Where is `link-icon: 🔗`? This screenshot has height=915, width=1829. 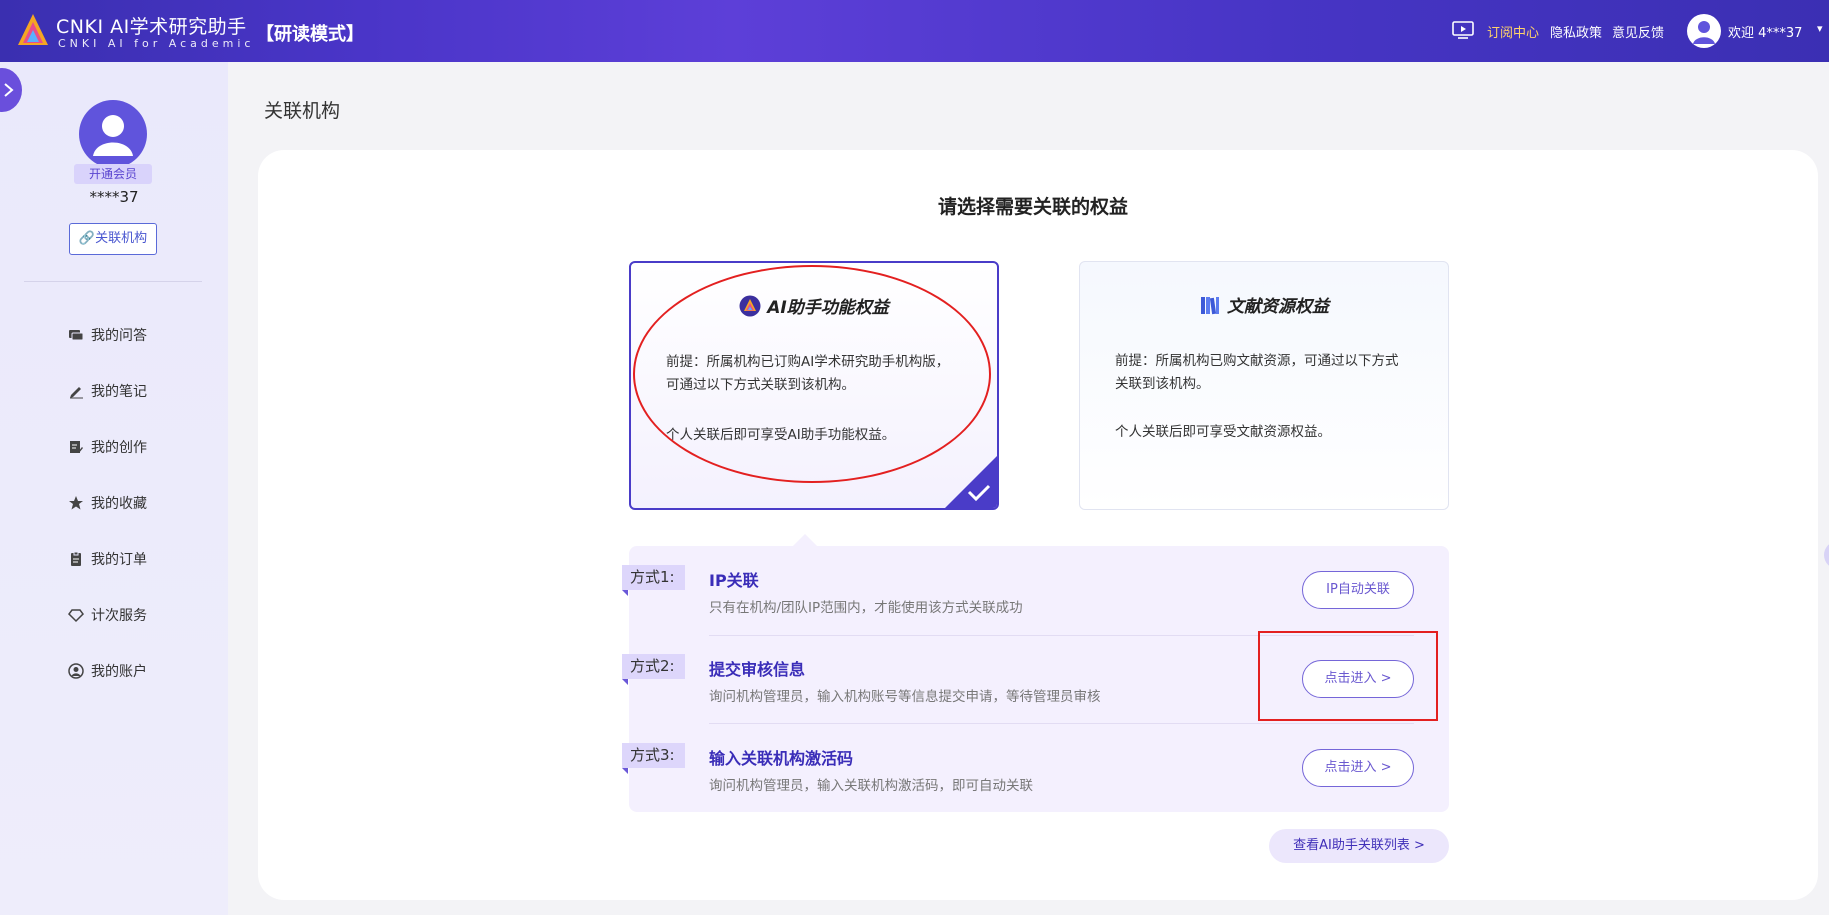 link-icon: 🔗 is located at coordinates (87, 238).